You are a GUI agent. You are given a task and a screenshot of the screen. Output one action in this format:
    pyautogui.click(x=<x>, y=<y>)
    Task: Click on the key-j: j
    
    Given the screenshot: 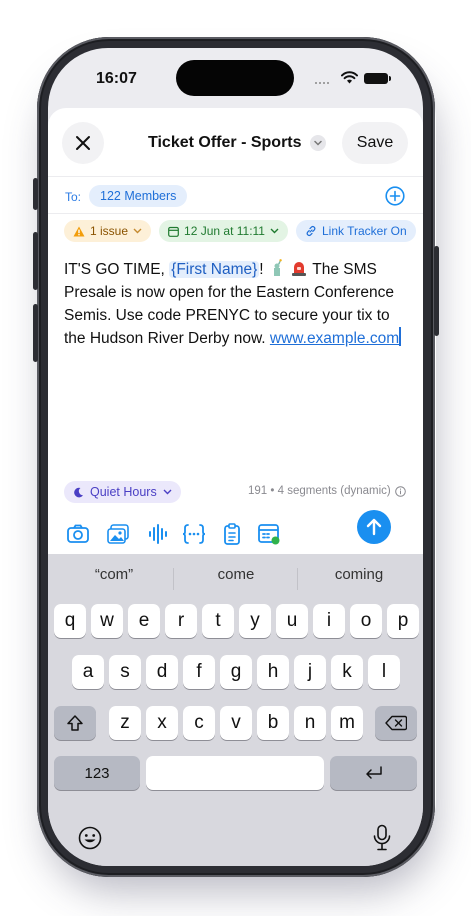 What is the action you would take?
    pyautogui.click(x=310, y=672)
    